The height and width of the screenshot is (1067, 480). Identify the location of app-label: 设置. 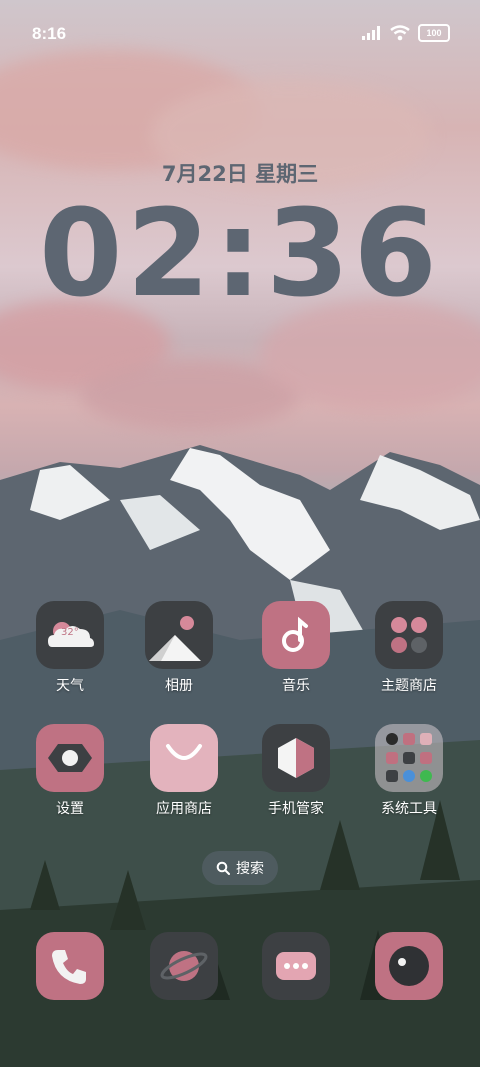
(70, 809).